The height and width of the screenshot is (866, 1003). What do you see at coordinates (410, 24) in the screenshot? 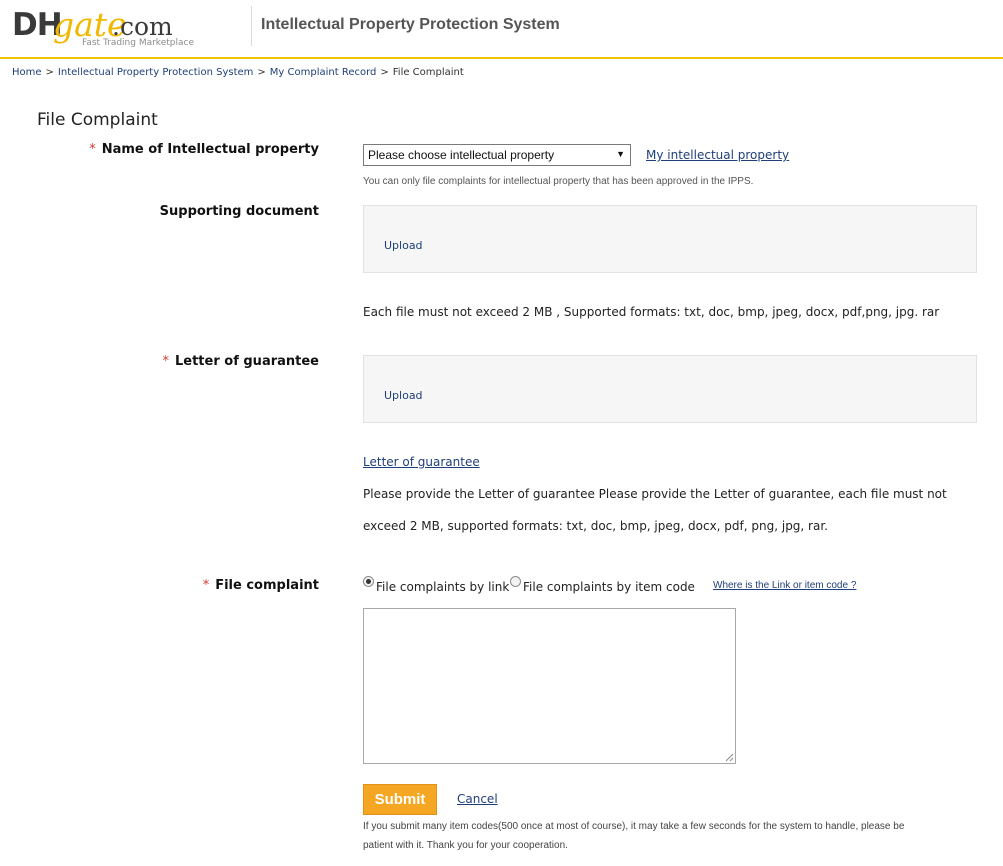
I see `system-title: Intellectual Property Protection System` at bounding box center [410, 24].